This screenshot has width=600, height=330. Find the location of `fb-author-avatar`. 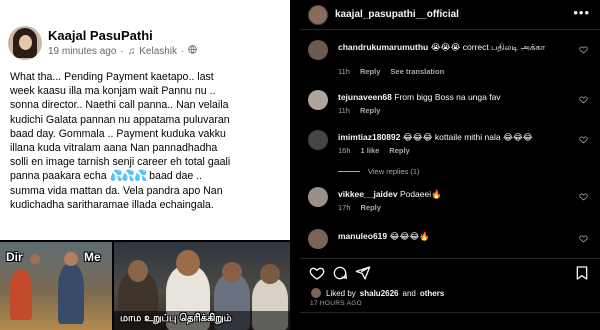

fb-author-avatar is located at coordinates (25, 43).